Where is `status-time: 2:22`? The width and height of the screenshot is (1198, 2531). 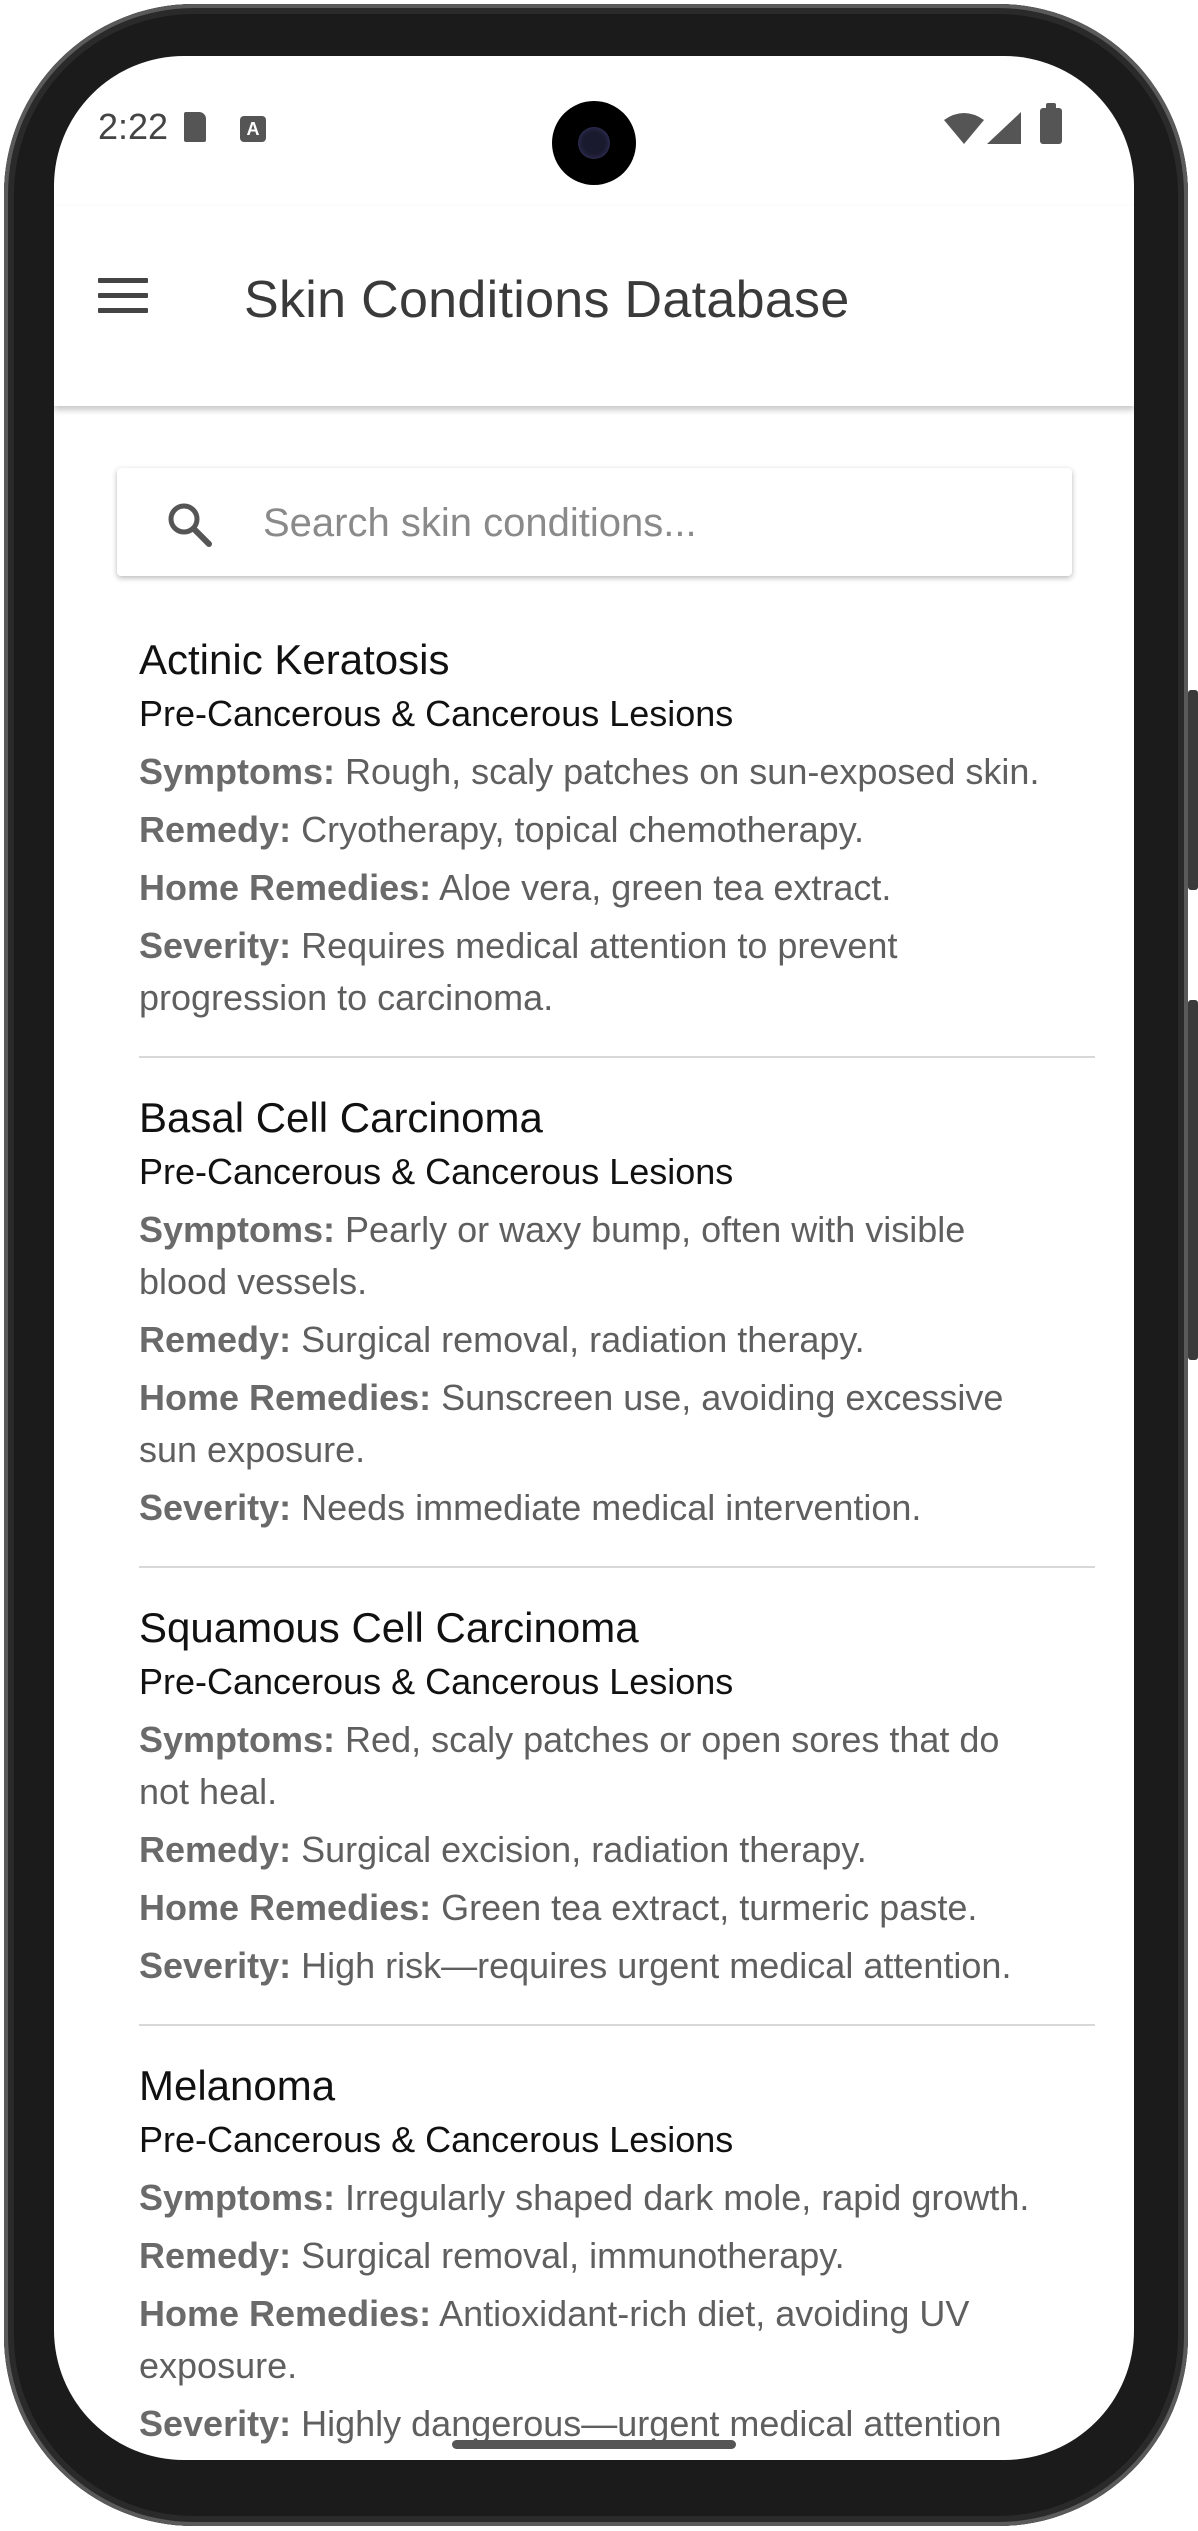
status-time: 2:22 is located at coordinates (133, 126).